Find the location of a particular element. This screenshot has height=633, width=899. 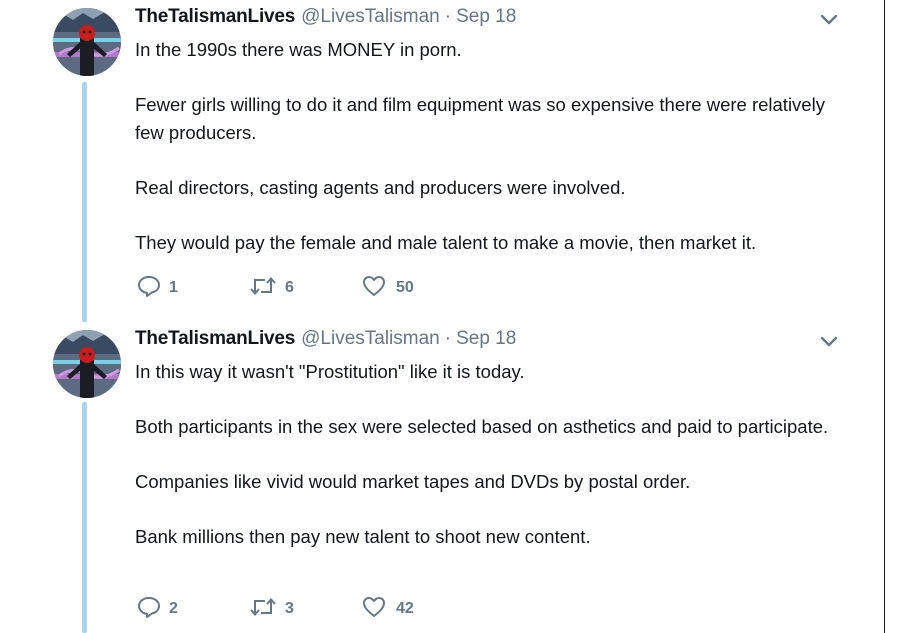

like-count: 42 is located at coordinates (405, 608).